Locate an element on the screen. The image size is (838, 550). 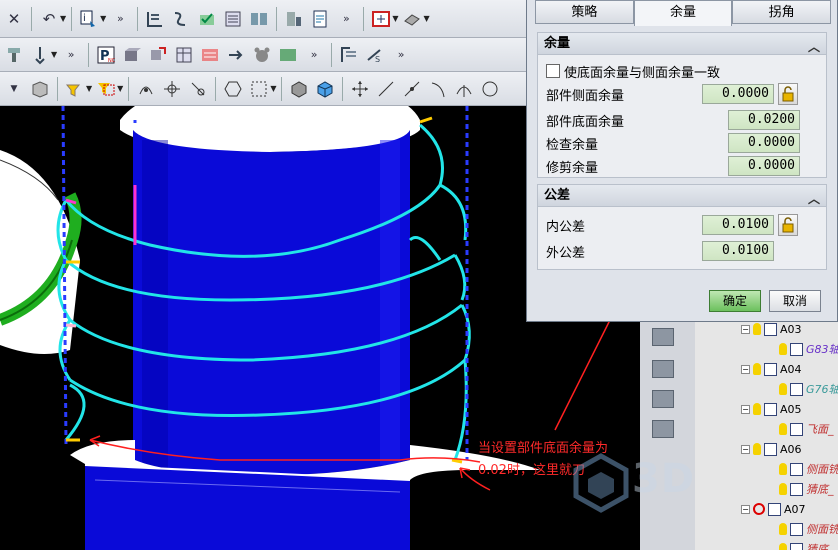
cancel-button: 取消 is located at coordinates (795, 301).